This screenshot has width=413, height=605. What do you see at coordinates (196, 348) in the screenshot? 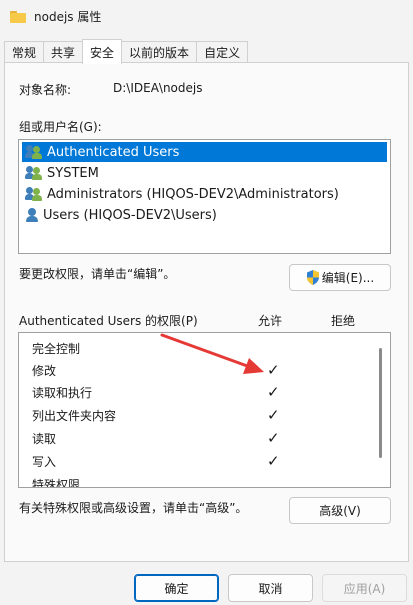
I see `permission-row-full-control: 完全控制` at bounding box center [196, 348].